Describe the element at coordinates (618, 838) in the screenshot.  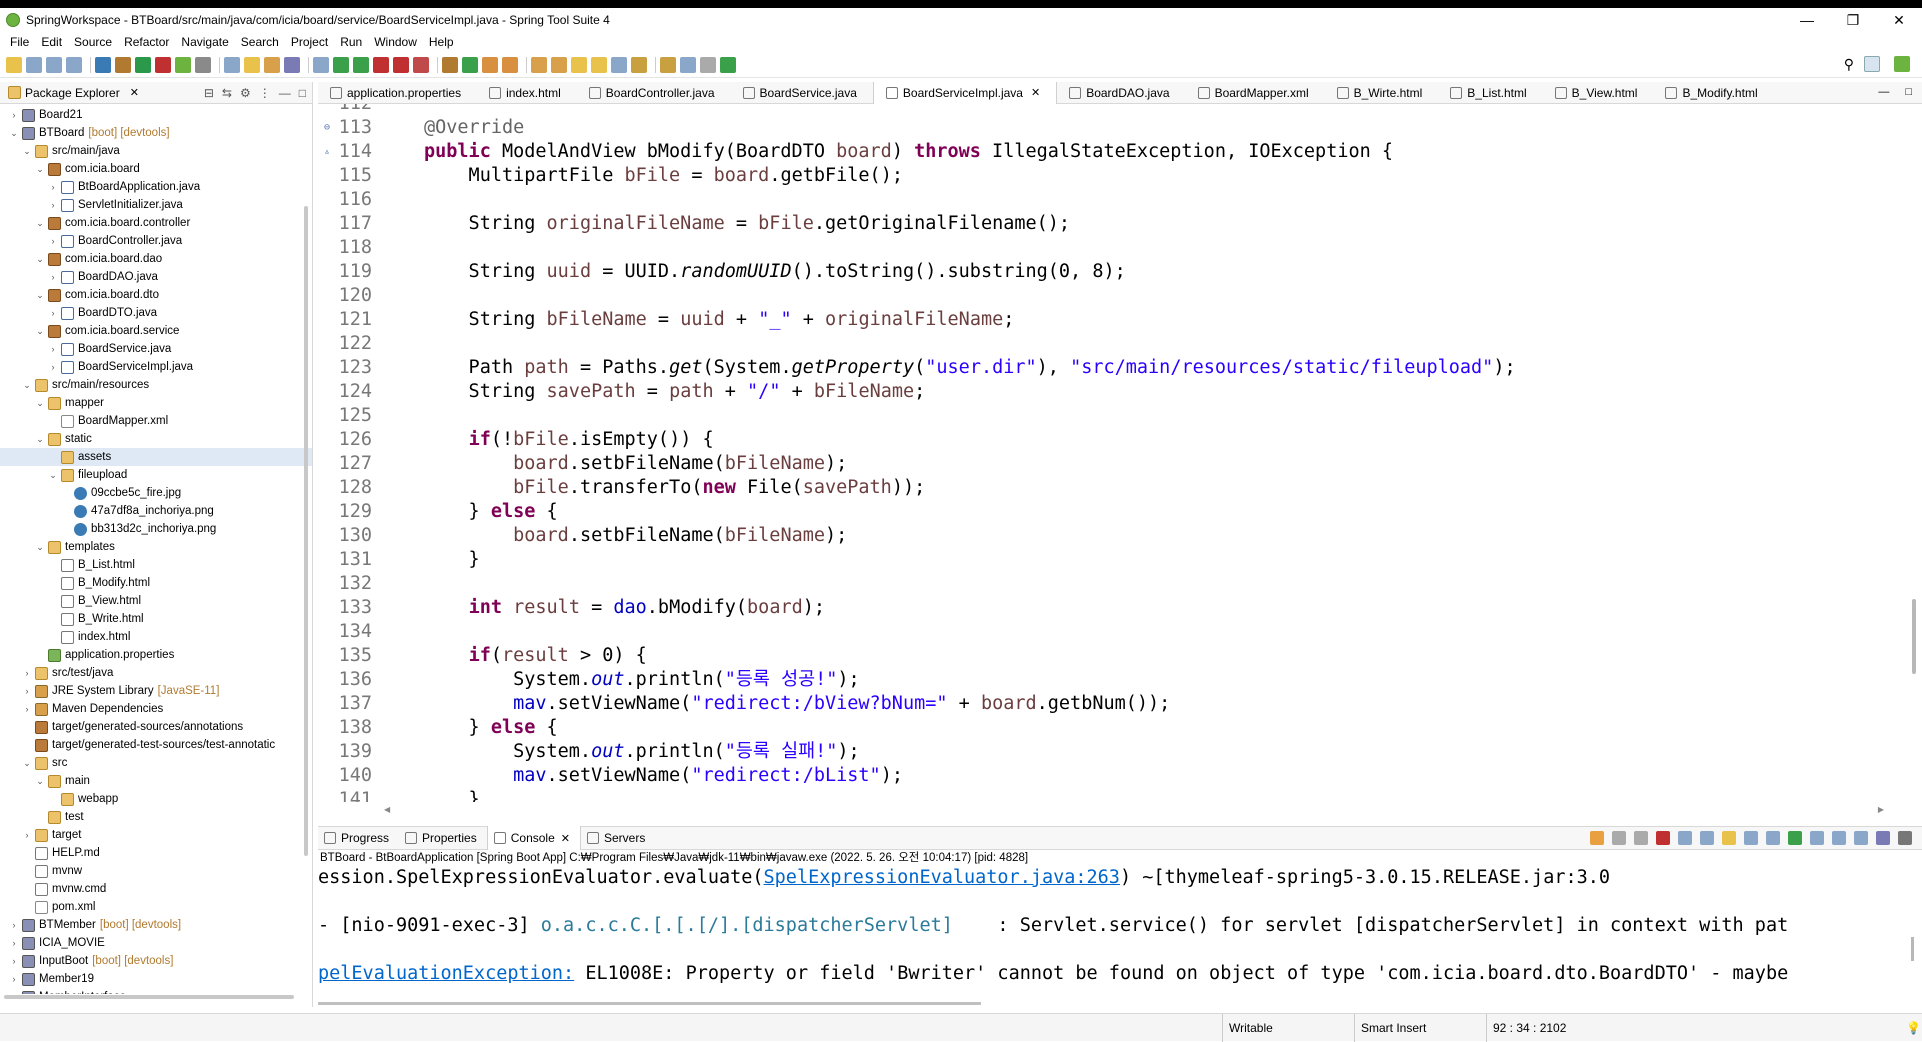
I see `tab-servers: Servers` at that location.